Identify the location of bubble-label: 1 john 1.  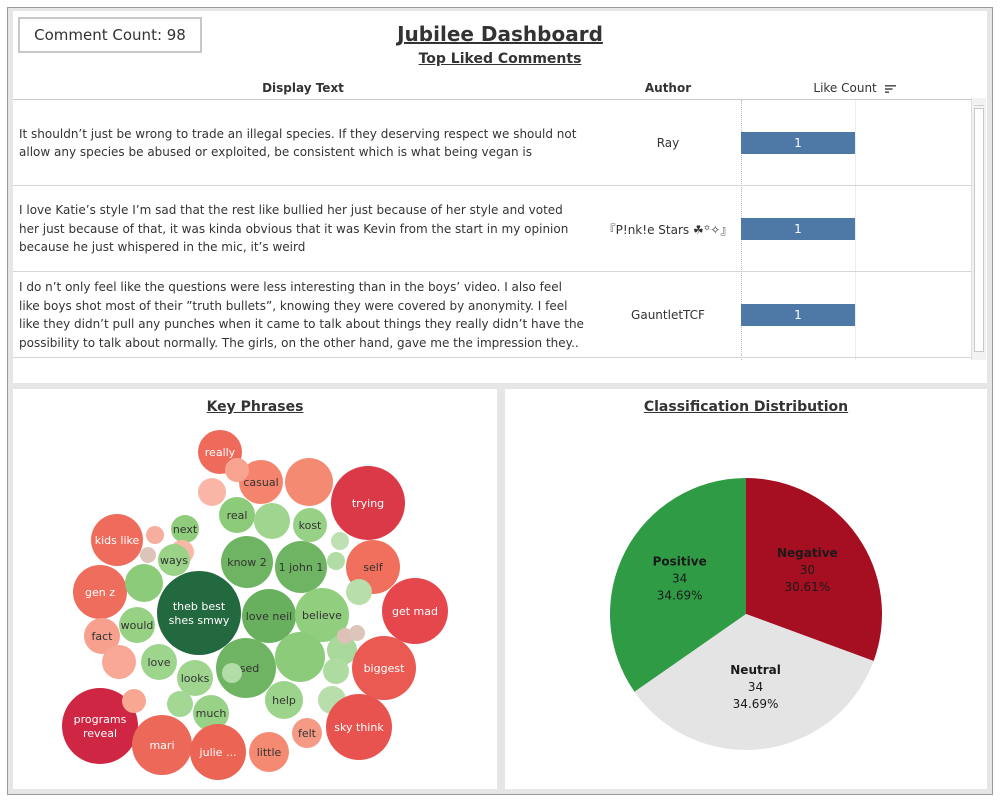
(301, 567).